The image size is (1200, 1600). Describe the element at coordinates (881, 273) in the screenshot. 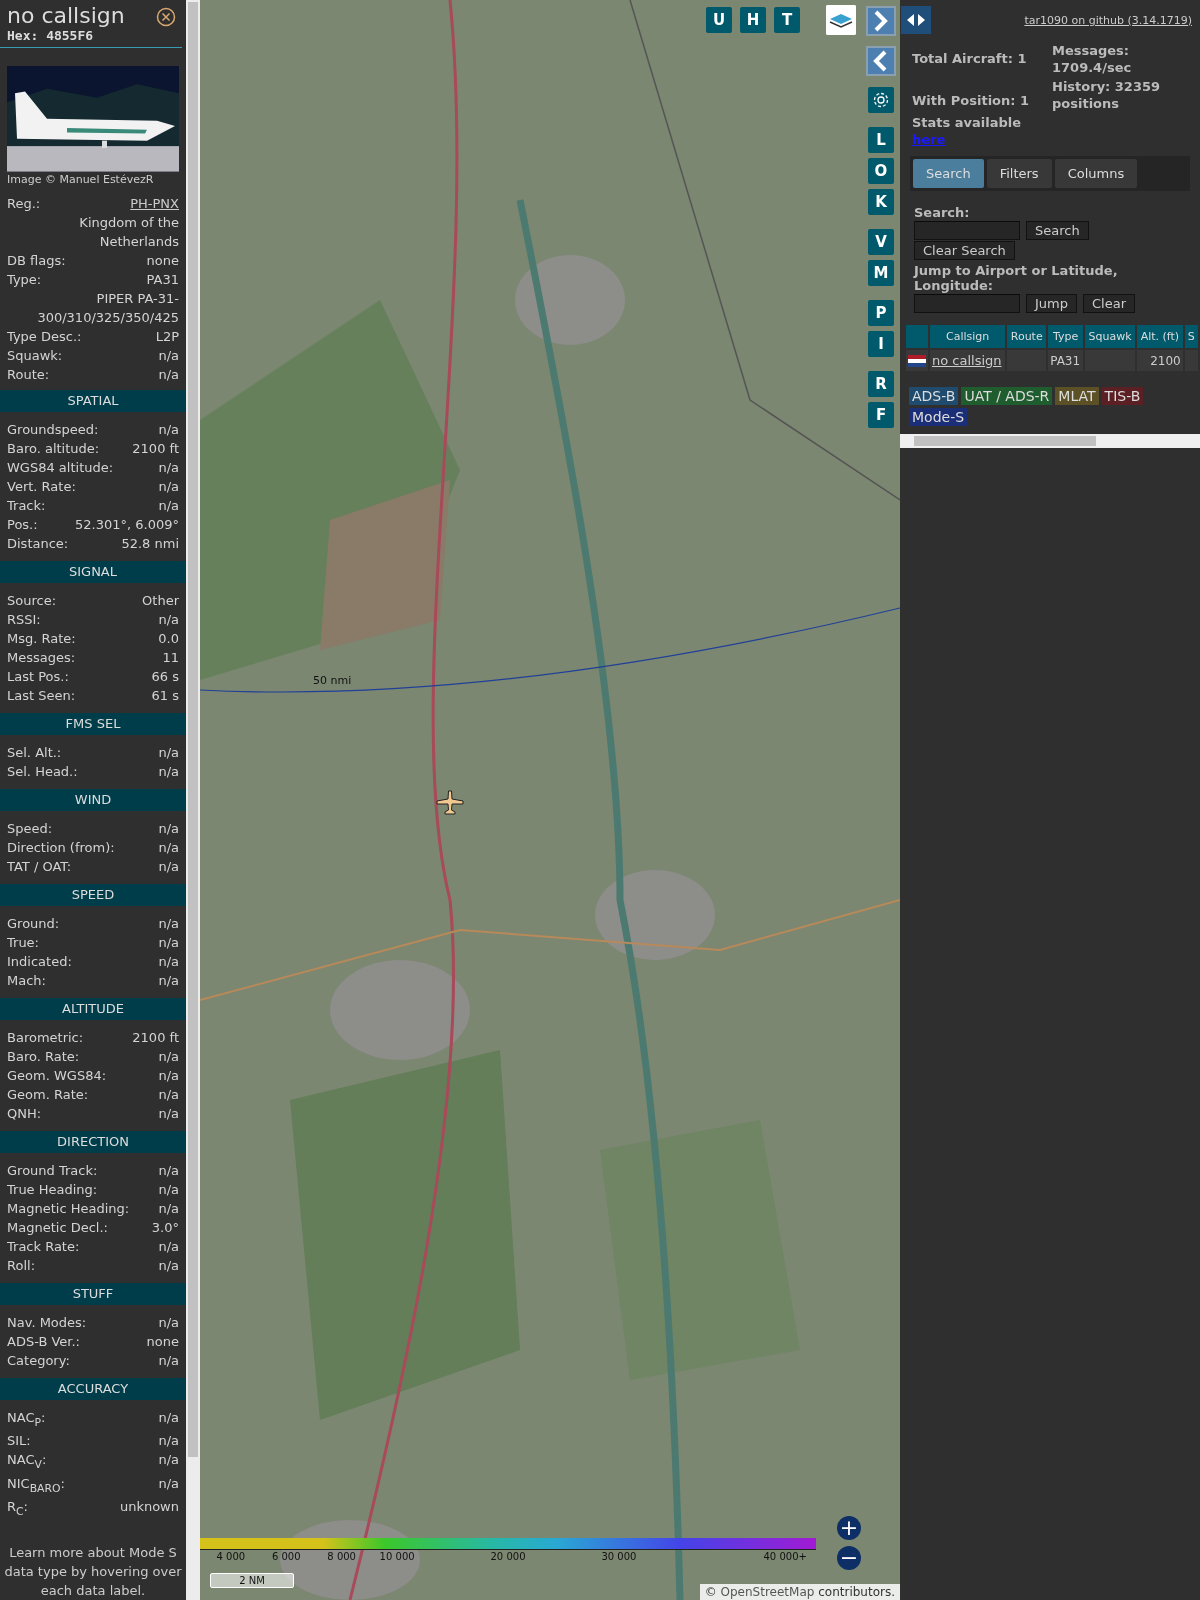

I see `map-button: M` at that location.